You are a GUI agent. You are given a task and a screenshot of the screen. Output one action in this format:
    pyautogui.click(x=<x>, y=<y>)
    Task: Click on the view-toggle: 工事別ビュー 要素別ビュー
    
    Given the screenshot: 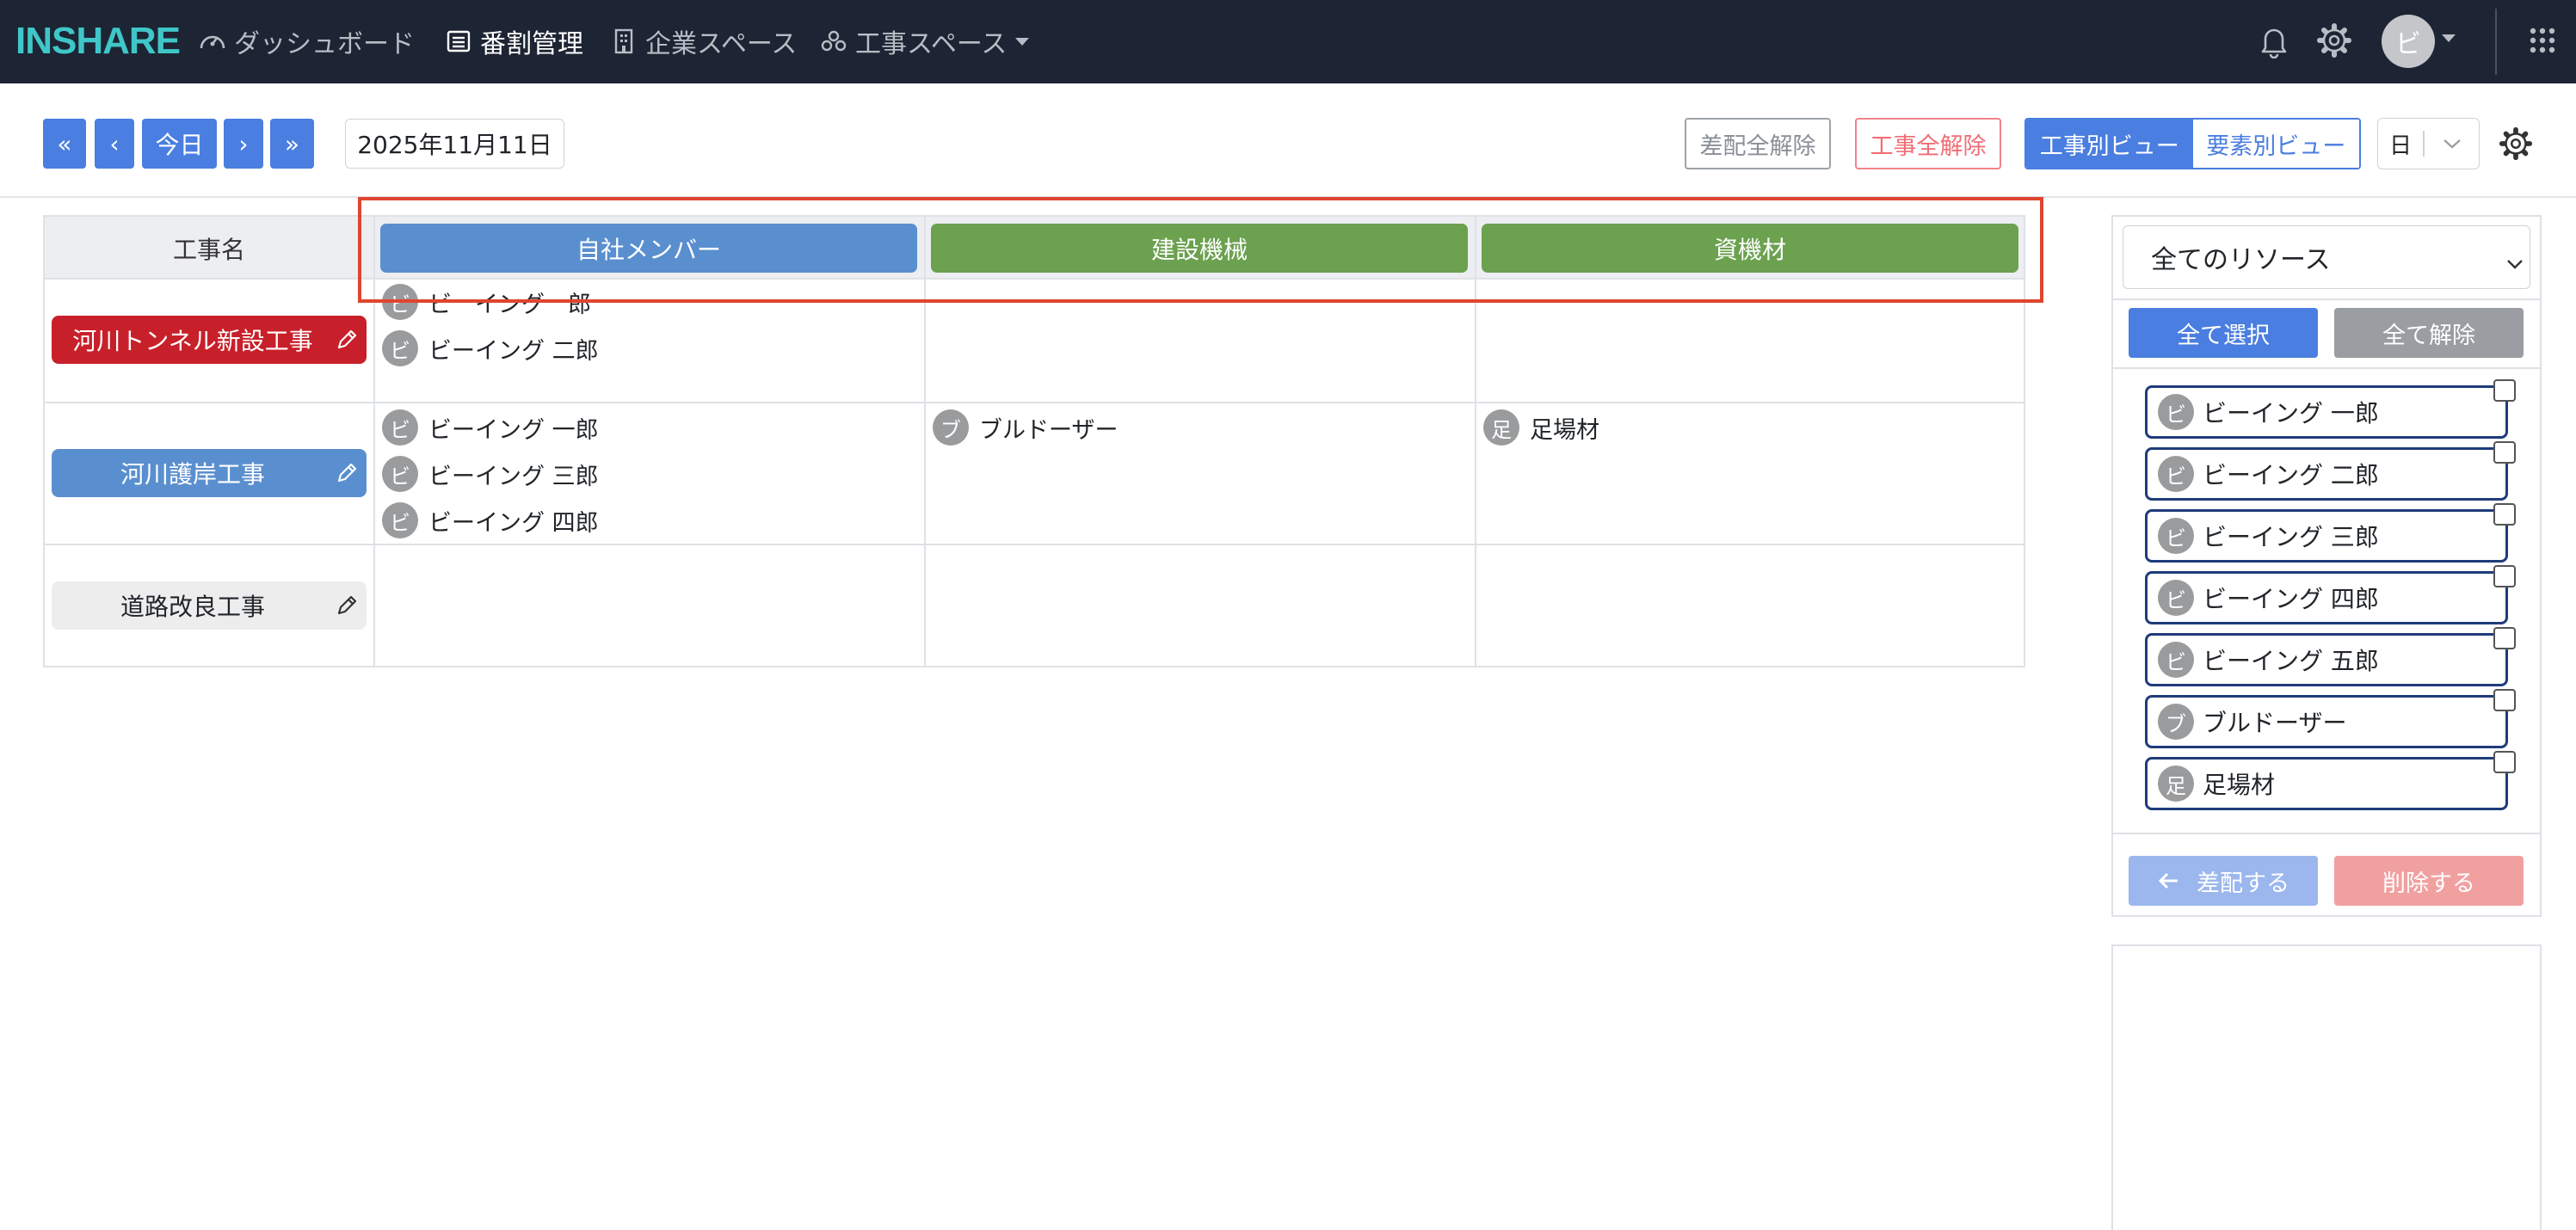 What is the action you would take?
    pyautogui.click(x=2193, y=143)
    